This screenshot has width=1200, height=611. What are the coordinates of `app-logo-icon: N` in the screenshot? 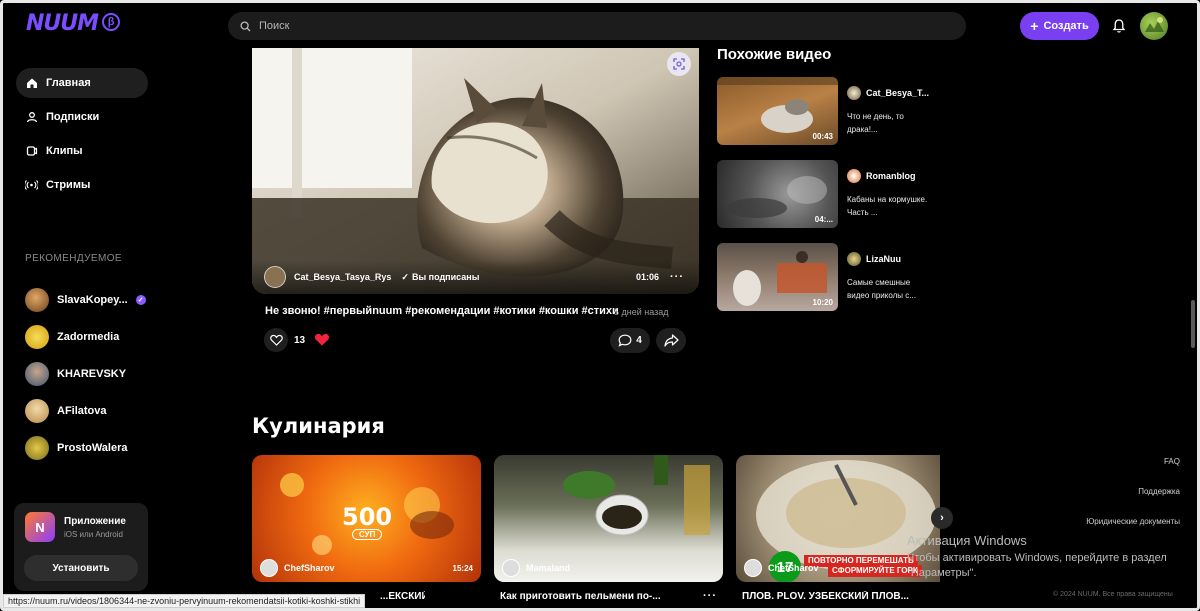 It's located at (40, 527).